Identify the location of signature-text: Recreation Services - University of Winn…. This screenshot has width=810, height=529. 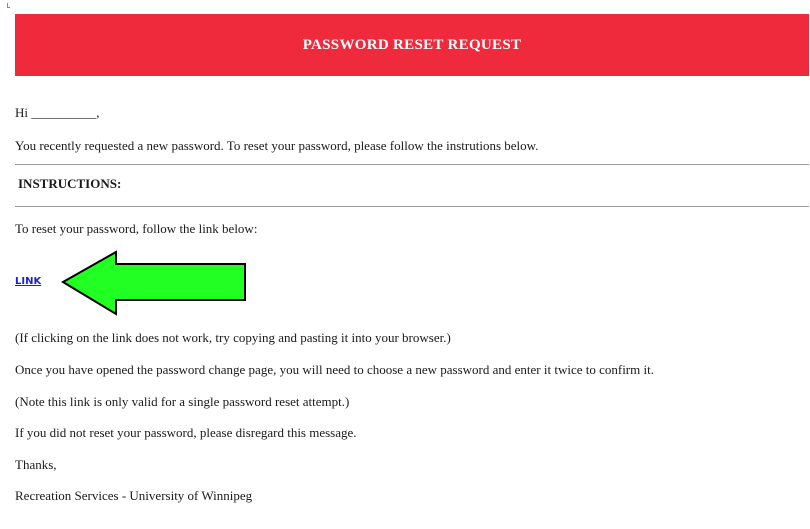
(134, 495).